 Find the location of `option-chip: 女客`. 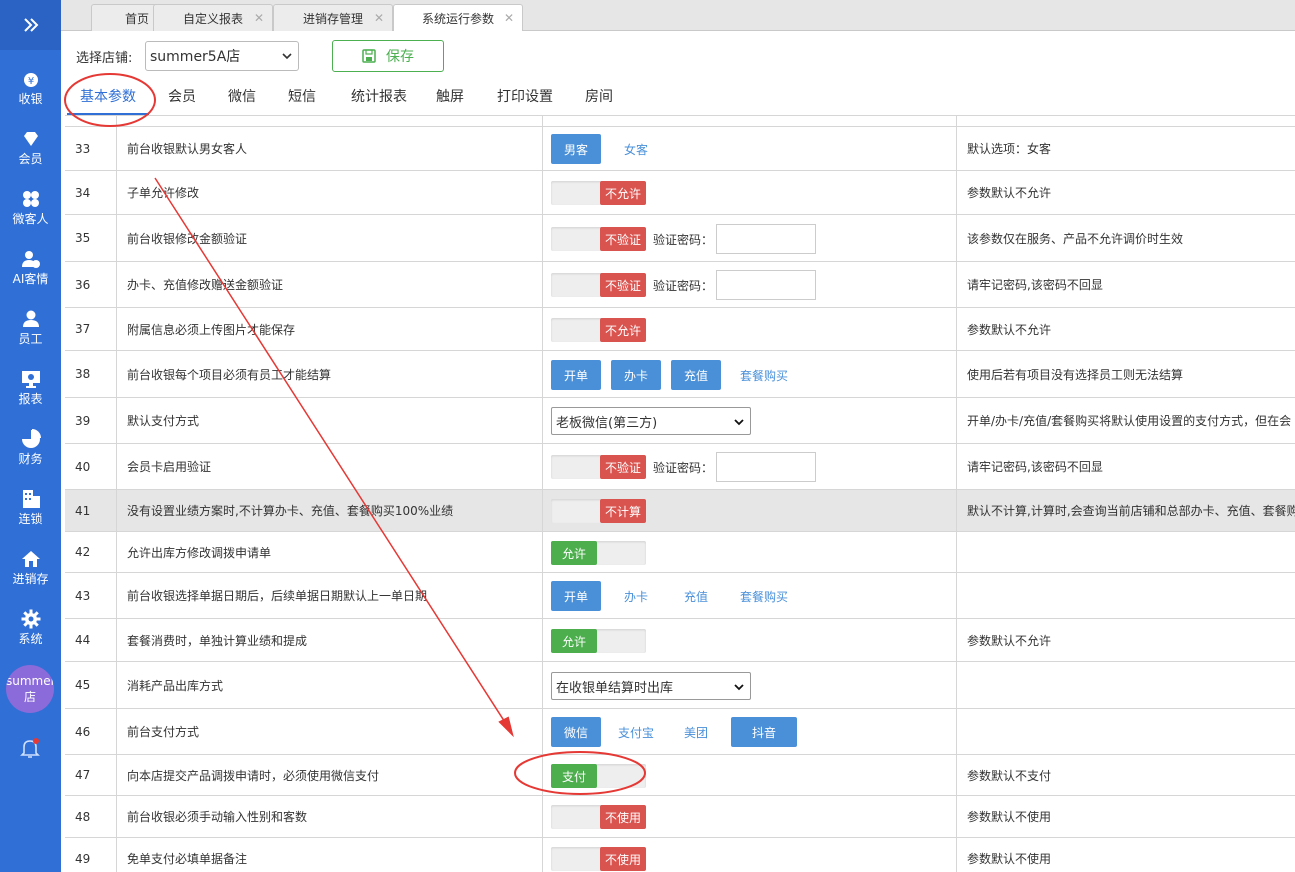

option-chip: 女客 is located at coordinates (636, 149).